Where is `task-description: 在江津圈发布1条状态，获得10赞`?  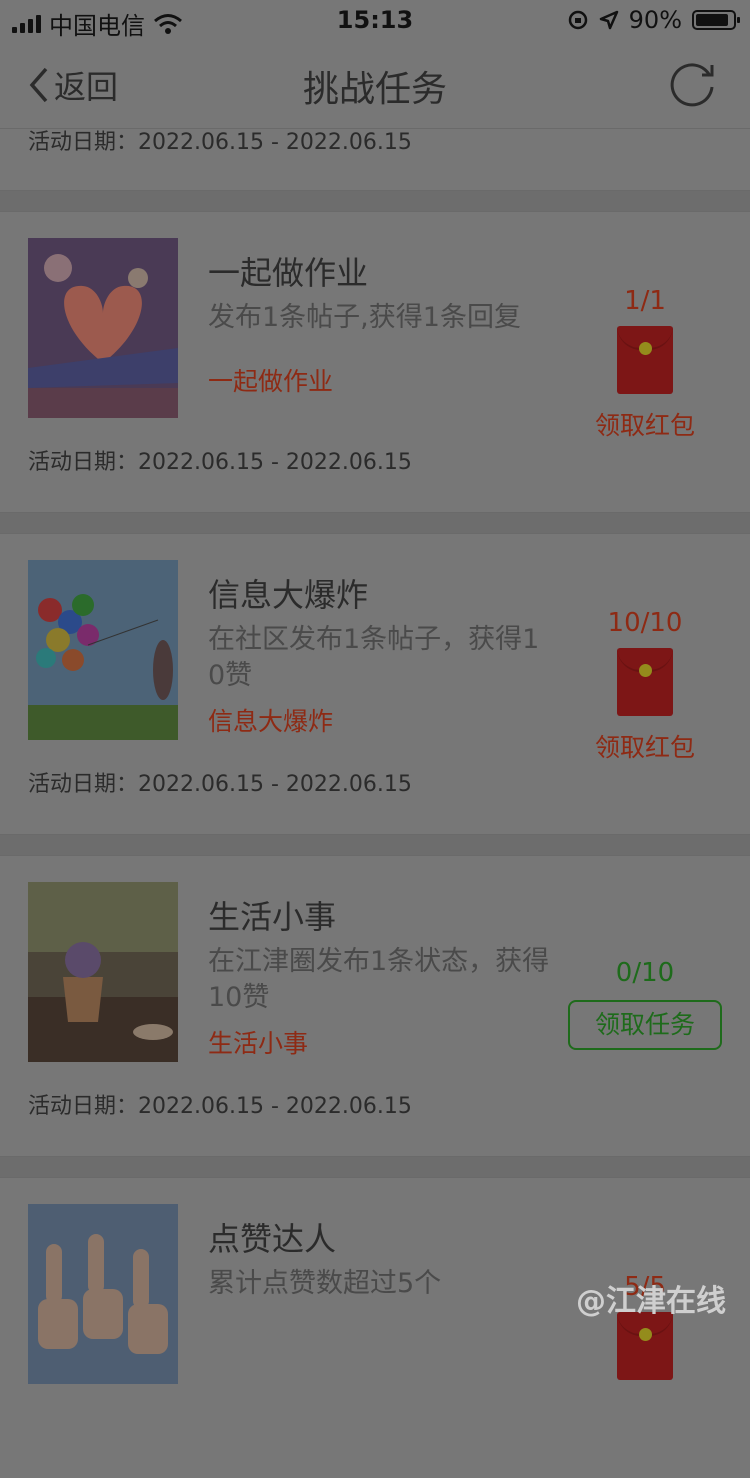
task-description: 在江津圈发布1条状态，获得10赞 is located at coordinates (379, 979).